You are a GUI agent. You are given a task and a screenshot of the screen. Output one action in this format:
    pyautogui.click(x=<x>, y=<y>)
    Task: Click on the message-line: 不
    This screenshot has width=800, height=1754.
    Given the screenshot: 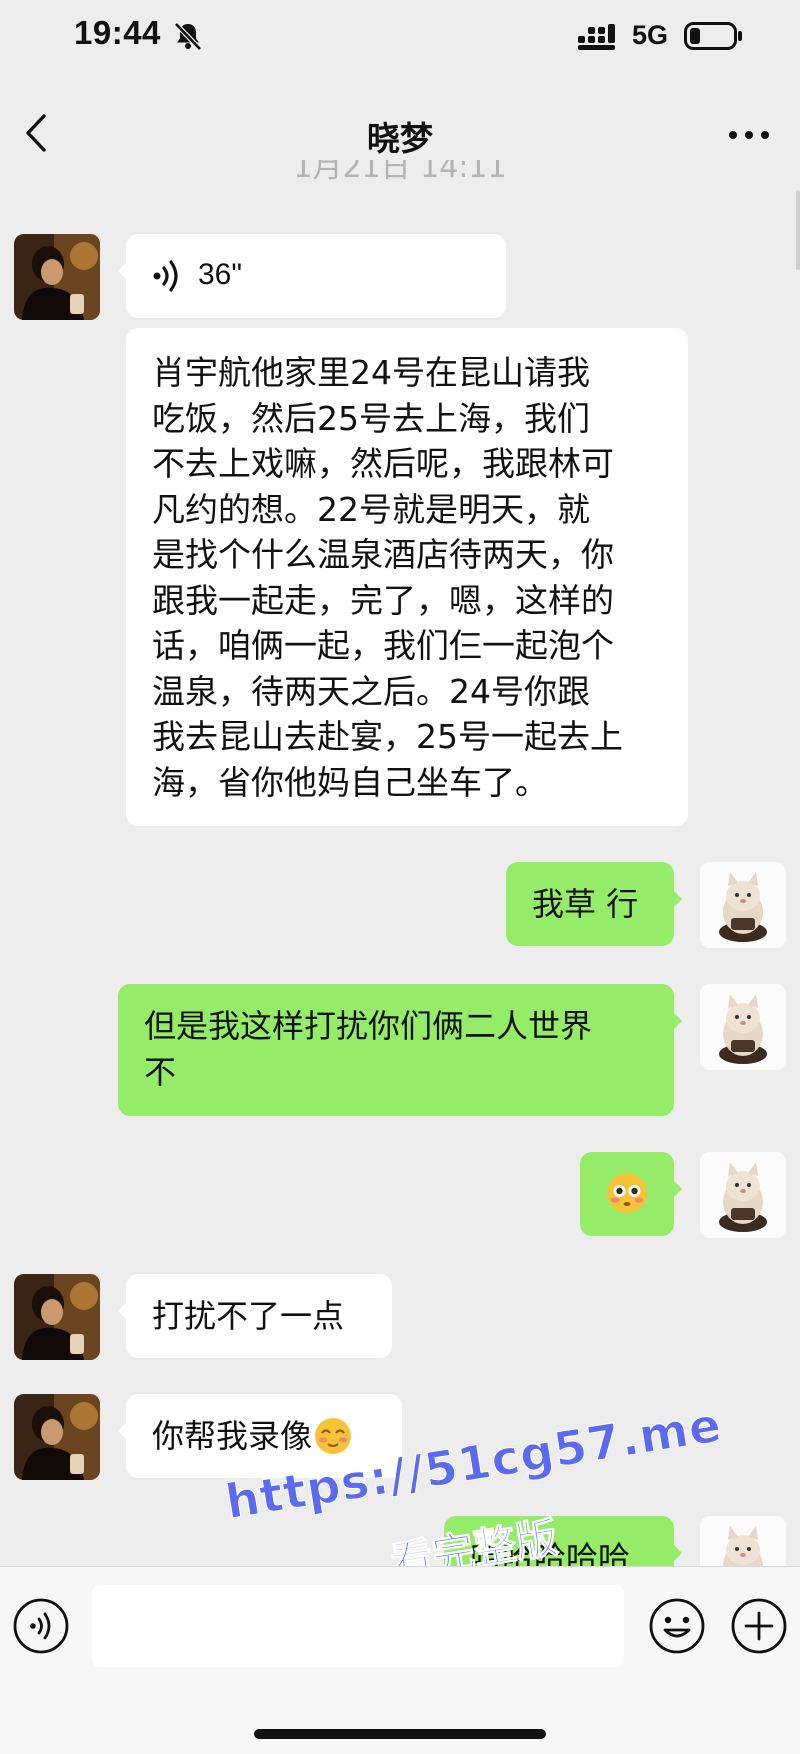 What is the action you would take?
    pyautogui.click(x=160, y=1072)
    